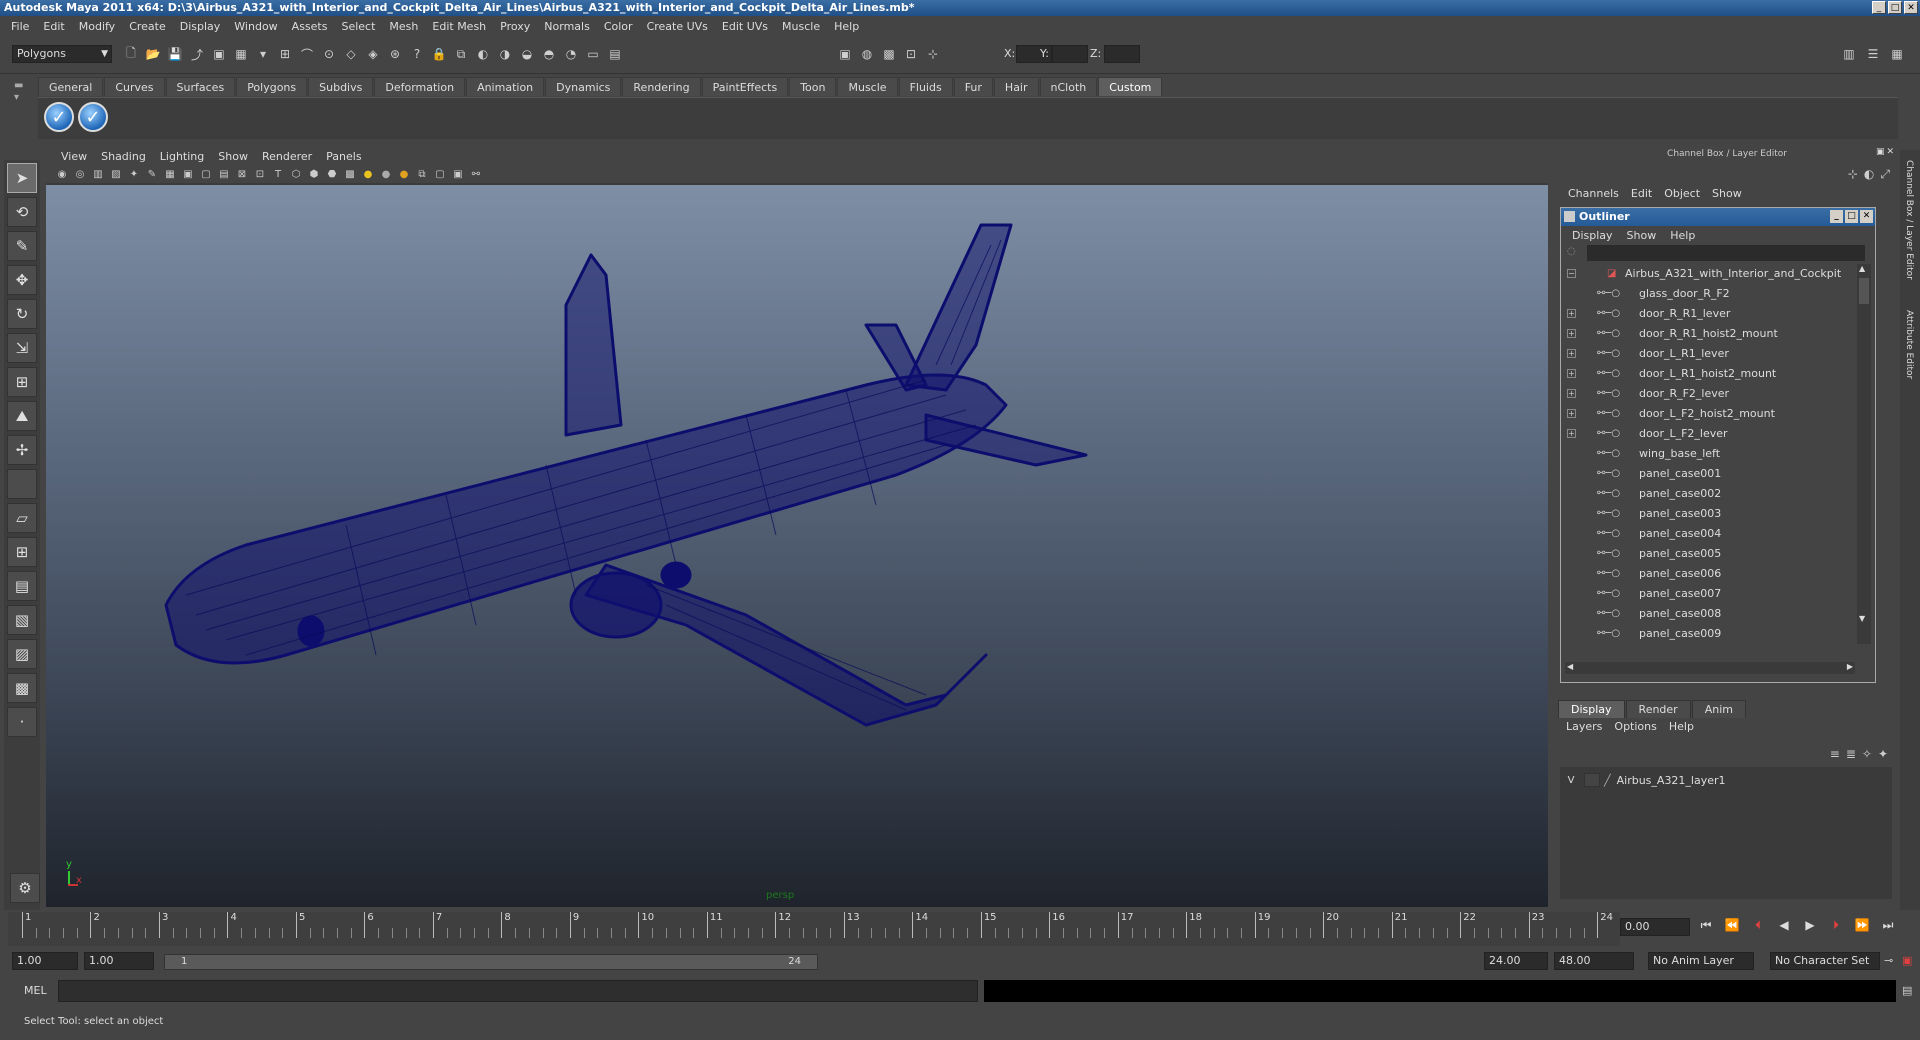  What do you see at coordinates (93, 117) in the screenshot?
I see `shelf-checkmark-icon-2: ✓` at bounding box center [93, 117].